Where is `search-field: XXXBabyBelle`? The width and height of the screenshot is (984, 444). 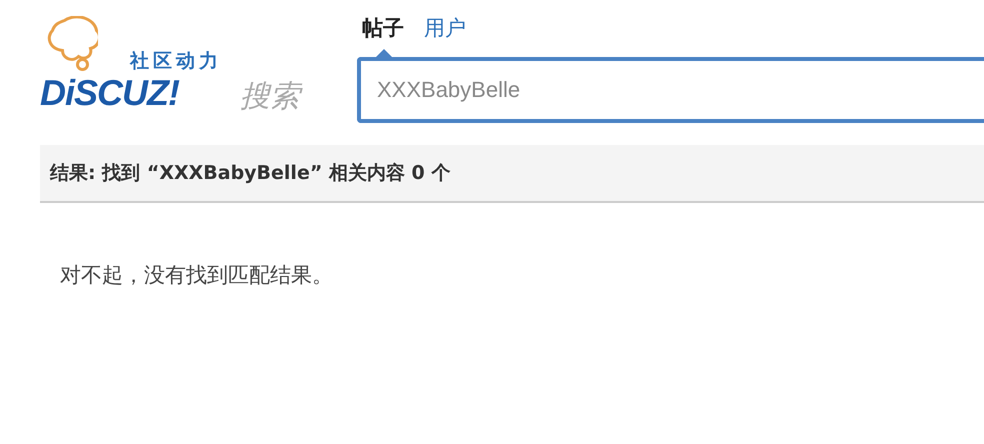 search-field: XXXBabyBelle is located at coordinates (670, 90).